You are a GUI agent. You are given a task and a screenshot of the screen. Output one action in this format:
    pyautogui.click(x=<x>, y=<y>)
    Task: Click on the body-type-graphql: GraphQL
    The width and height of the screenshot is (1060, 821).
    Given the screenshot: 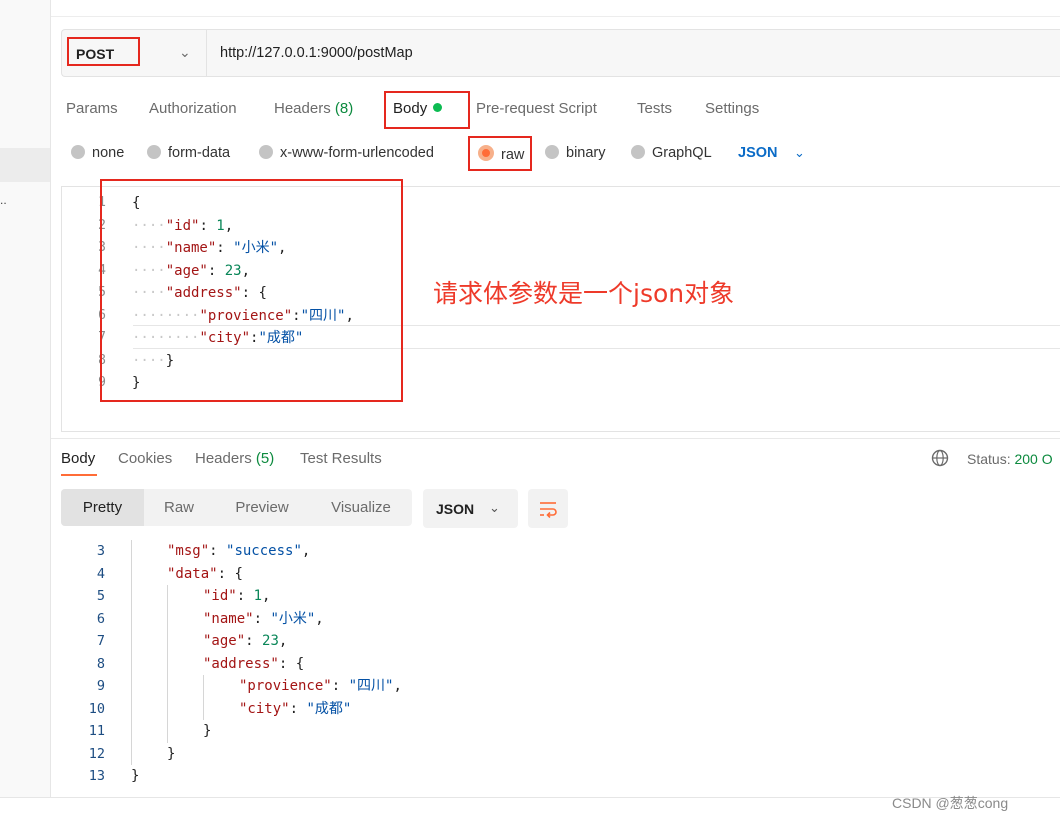 What is the action you would take?
    pyautogui.click(x=671, y=153)
    